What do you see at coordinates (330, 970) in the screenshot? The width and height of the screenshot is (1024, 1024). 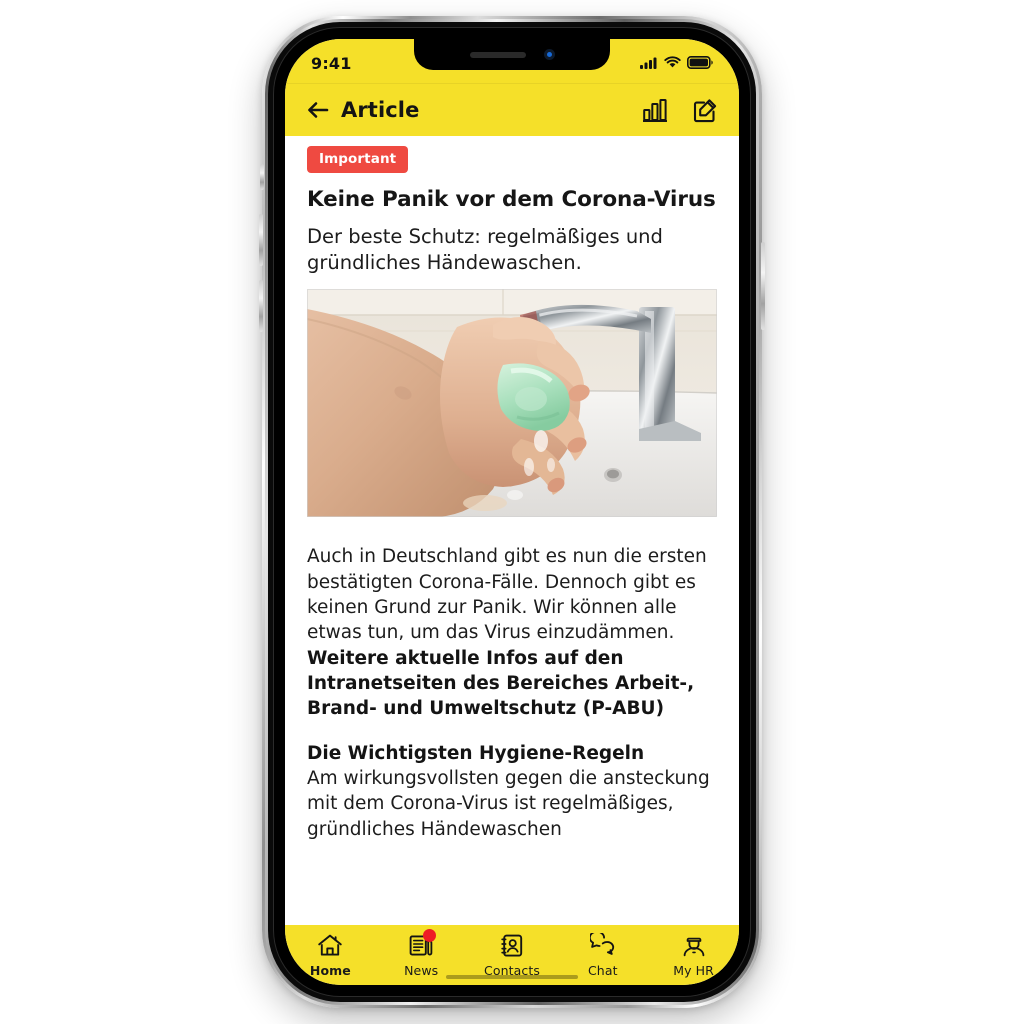 I see `tab-label-home: Home` at bounding box center [330, 970].